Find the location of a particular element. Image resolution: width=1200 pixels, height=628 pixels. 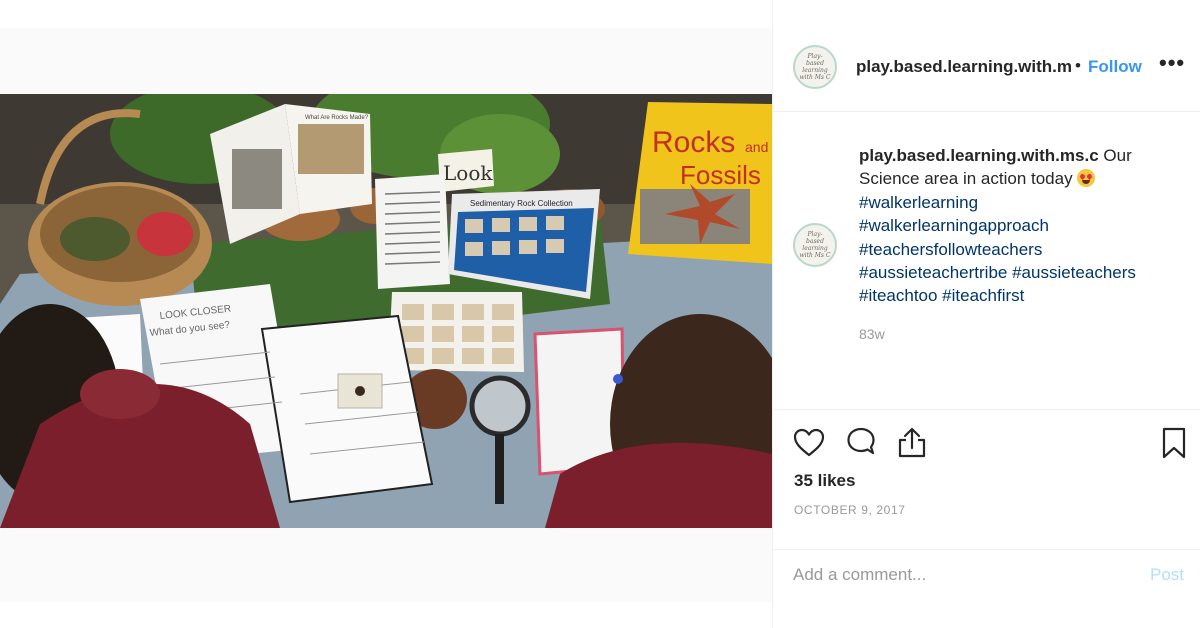

hashtag-walkerlearningapproach: #walkerlearningapproach is located at coordinates (1019, 225).